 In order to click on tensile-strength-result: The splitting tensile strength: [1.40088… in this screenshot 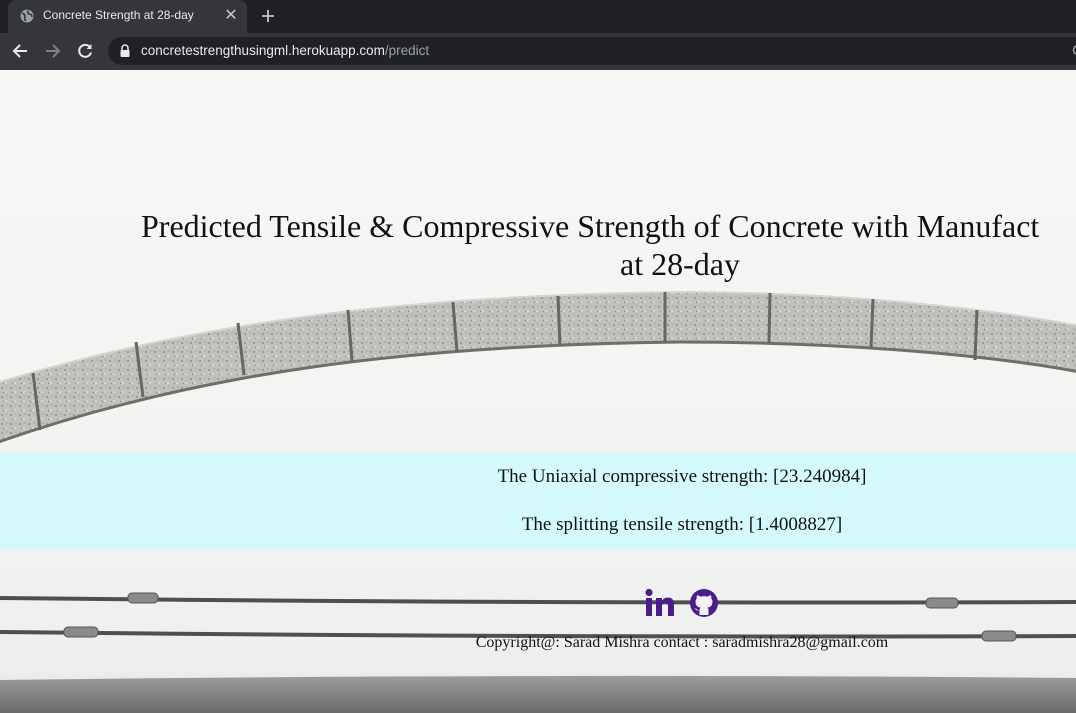, I will do `click(682, 524)`.